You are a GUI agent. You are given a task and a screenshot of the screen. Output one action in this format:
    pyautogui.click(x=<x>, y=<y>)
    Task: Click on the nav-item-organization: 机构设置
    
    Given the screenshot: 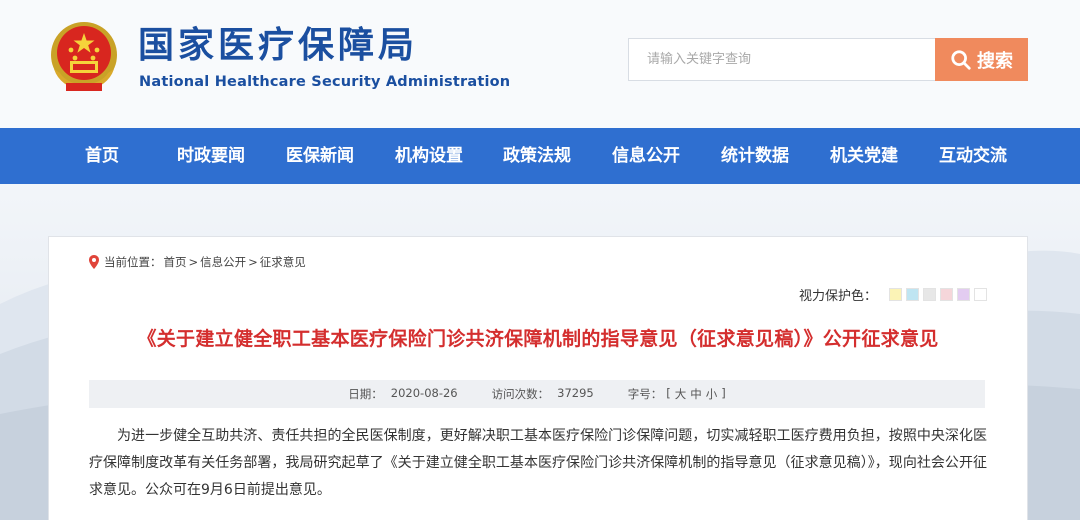 What is the action you would take?
    pyautogui.click(x=429, y=156)
    